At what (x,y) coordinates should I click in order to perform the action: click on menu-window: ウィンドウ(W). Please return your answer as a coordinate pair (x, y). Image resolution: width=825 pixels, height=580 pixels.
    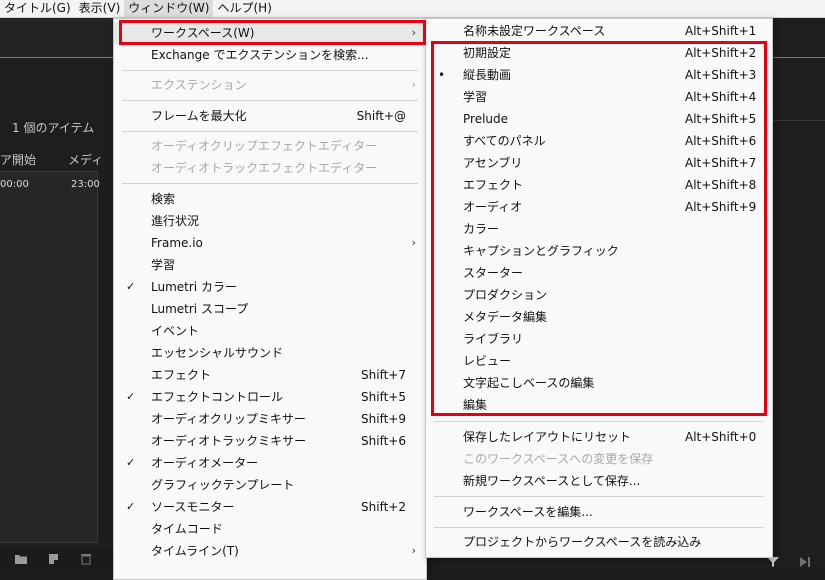
    Looking at the image, I should click on (169, 8).